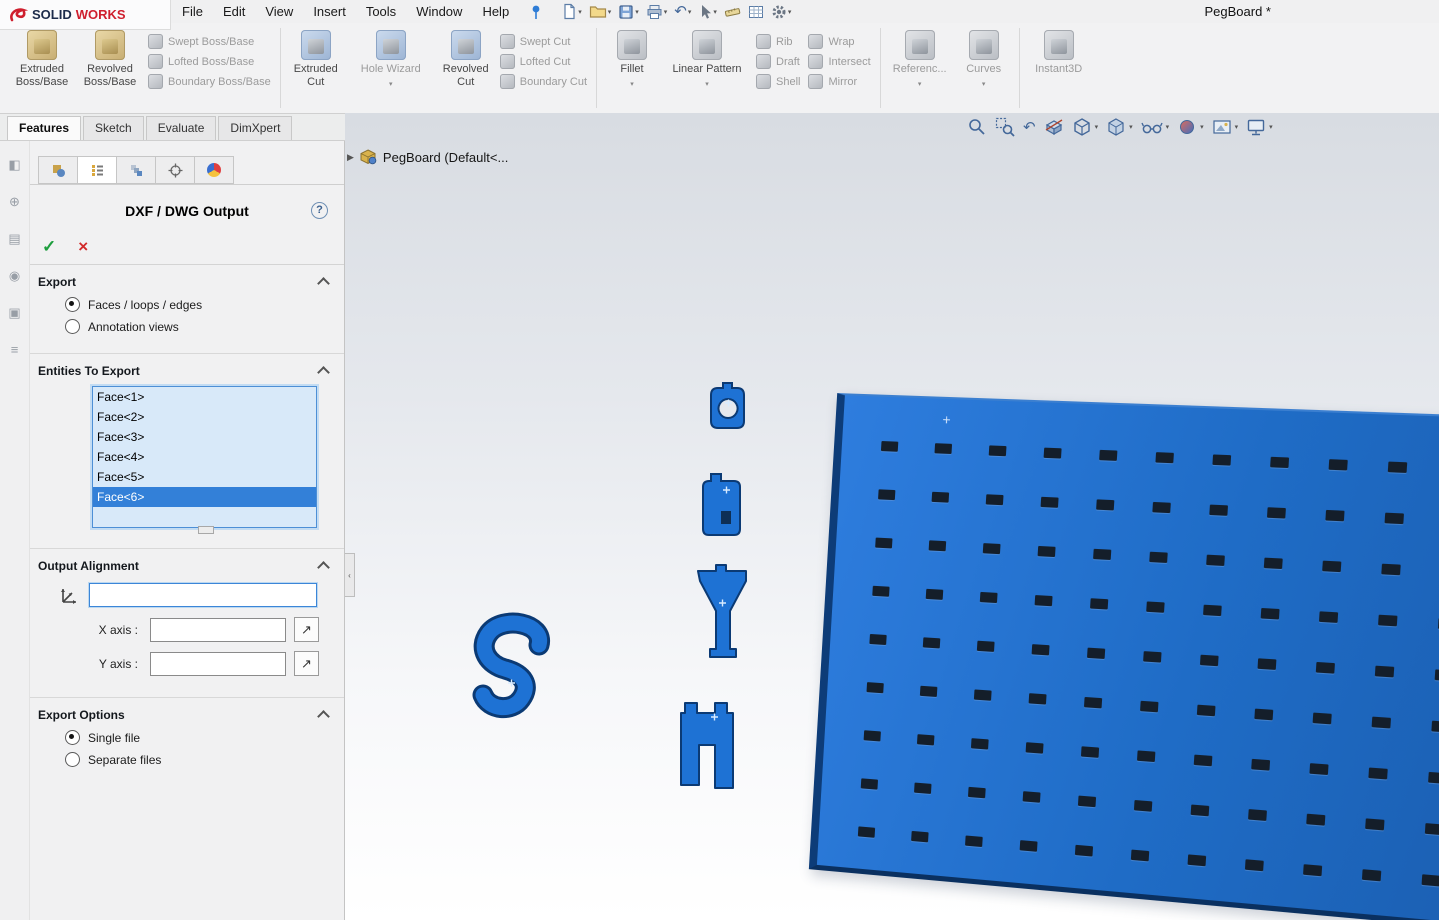  I want to click on instant3d-button: Instant3D, so click(1059, 68).